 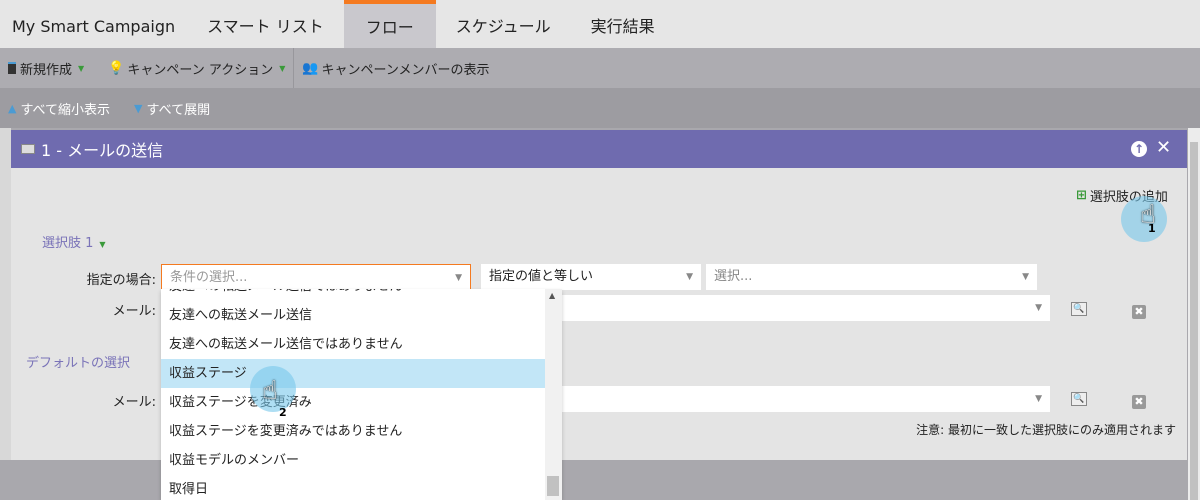 I want to click on scroll-up-icon: ▲, so click(x=552, y=295).